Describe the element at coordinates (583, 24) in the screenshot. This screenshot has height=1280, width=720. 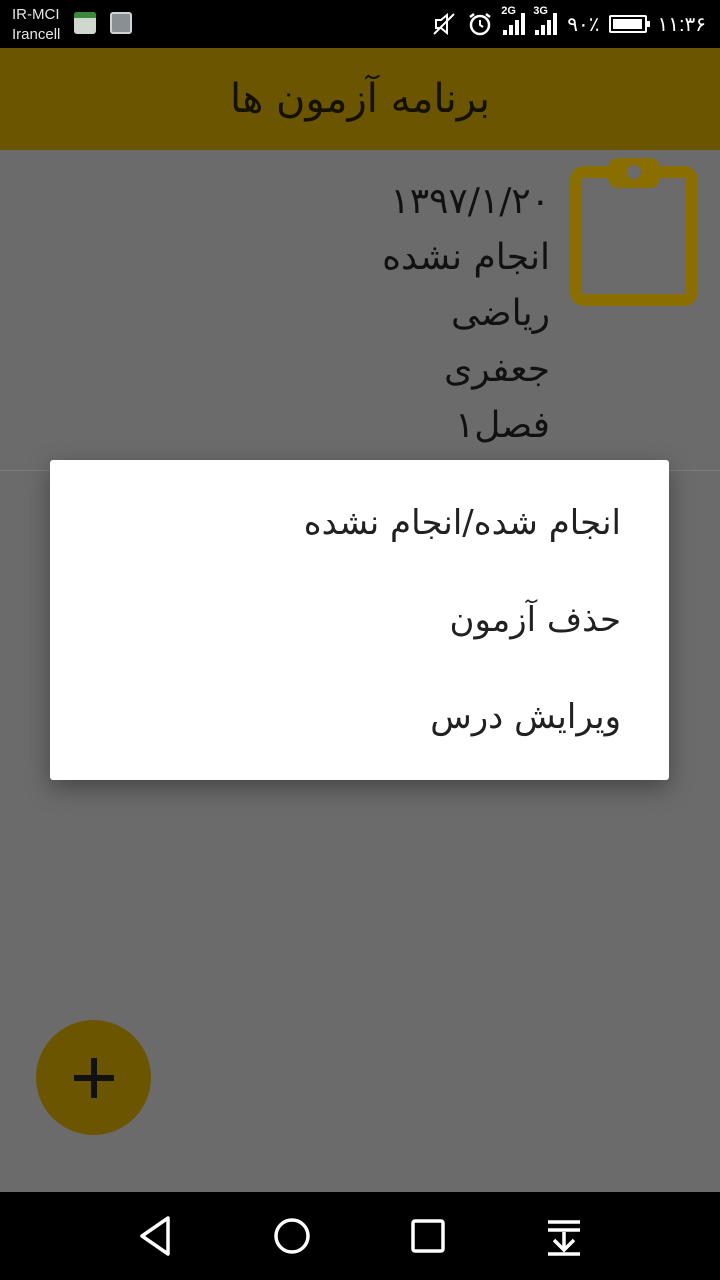
I see `battery-percent: ۹۰٪` at that location.